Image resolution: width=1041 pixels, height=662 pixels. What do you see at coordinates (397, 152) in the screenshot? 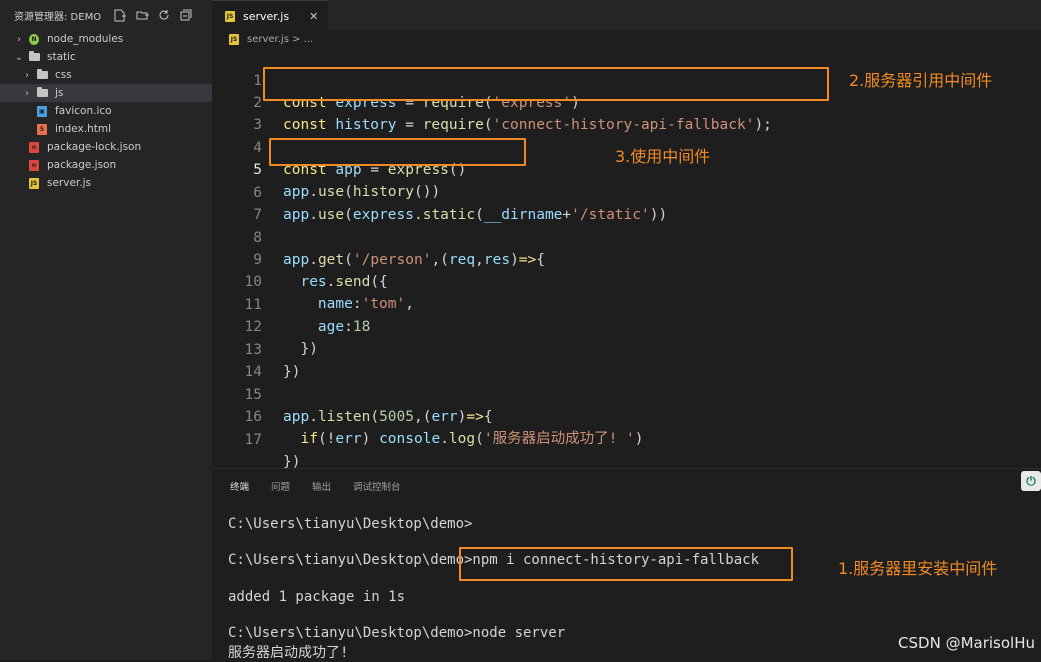
I see `highlight-box-use` at bounding box center [397, 152].